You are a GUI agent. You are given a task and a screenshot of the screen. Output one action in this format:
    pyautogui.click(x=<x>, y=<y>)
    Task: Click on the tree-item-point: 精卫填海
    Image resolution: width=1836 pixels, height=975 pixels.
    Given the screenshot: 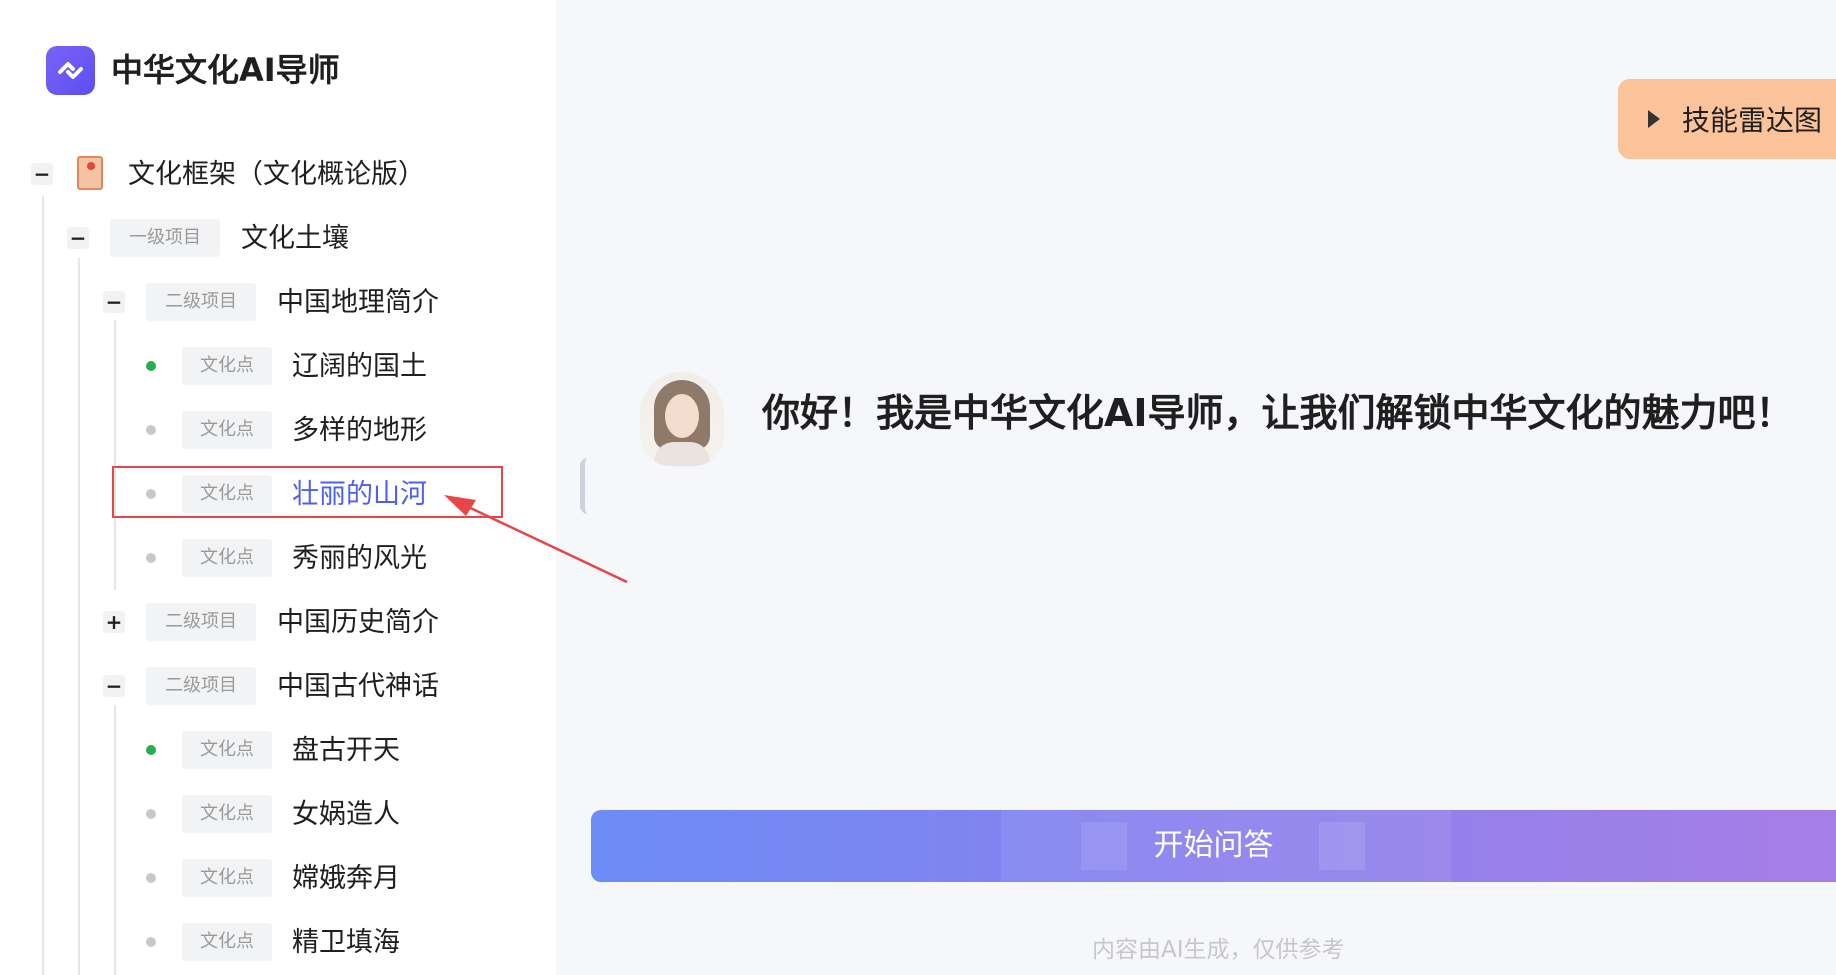 What is the action you would take?
    pyautogui.click(x=346, y=943)
    